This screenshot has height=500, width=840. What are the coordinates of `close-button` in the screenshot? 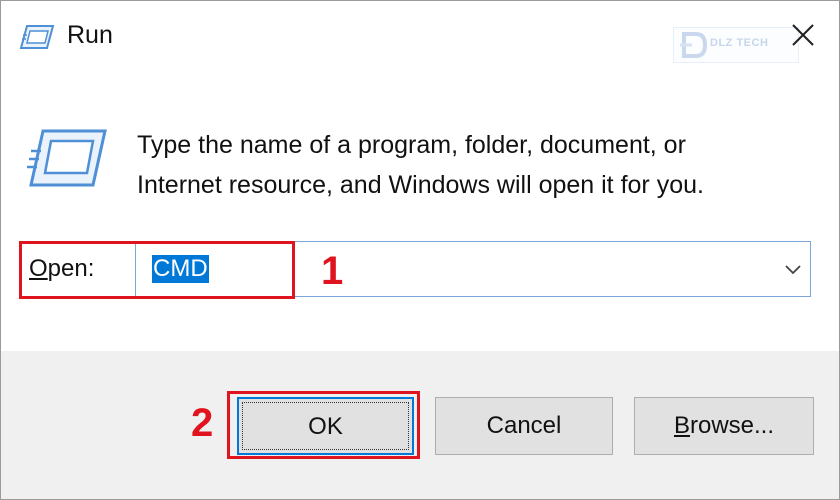 It's located at (803, 35).